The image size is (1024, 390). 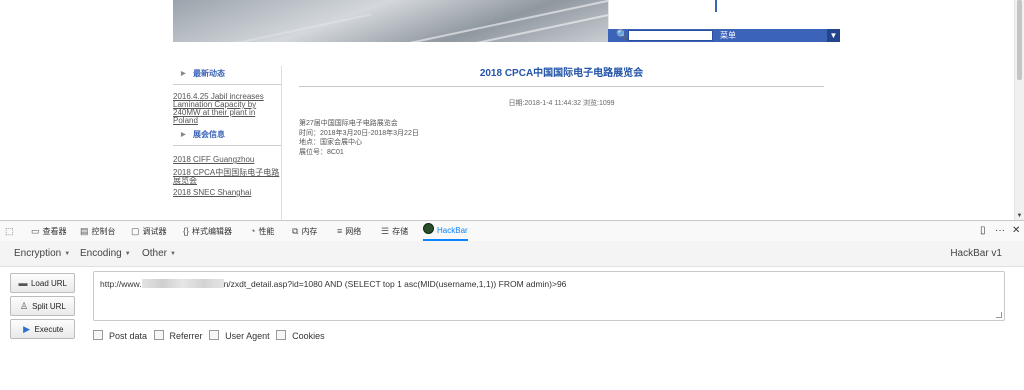 I want to click on article-line: 时间：2018年3月20日-2018年3月22日, so click(x=359, y=133).